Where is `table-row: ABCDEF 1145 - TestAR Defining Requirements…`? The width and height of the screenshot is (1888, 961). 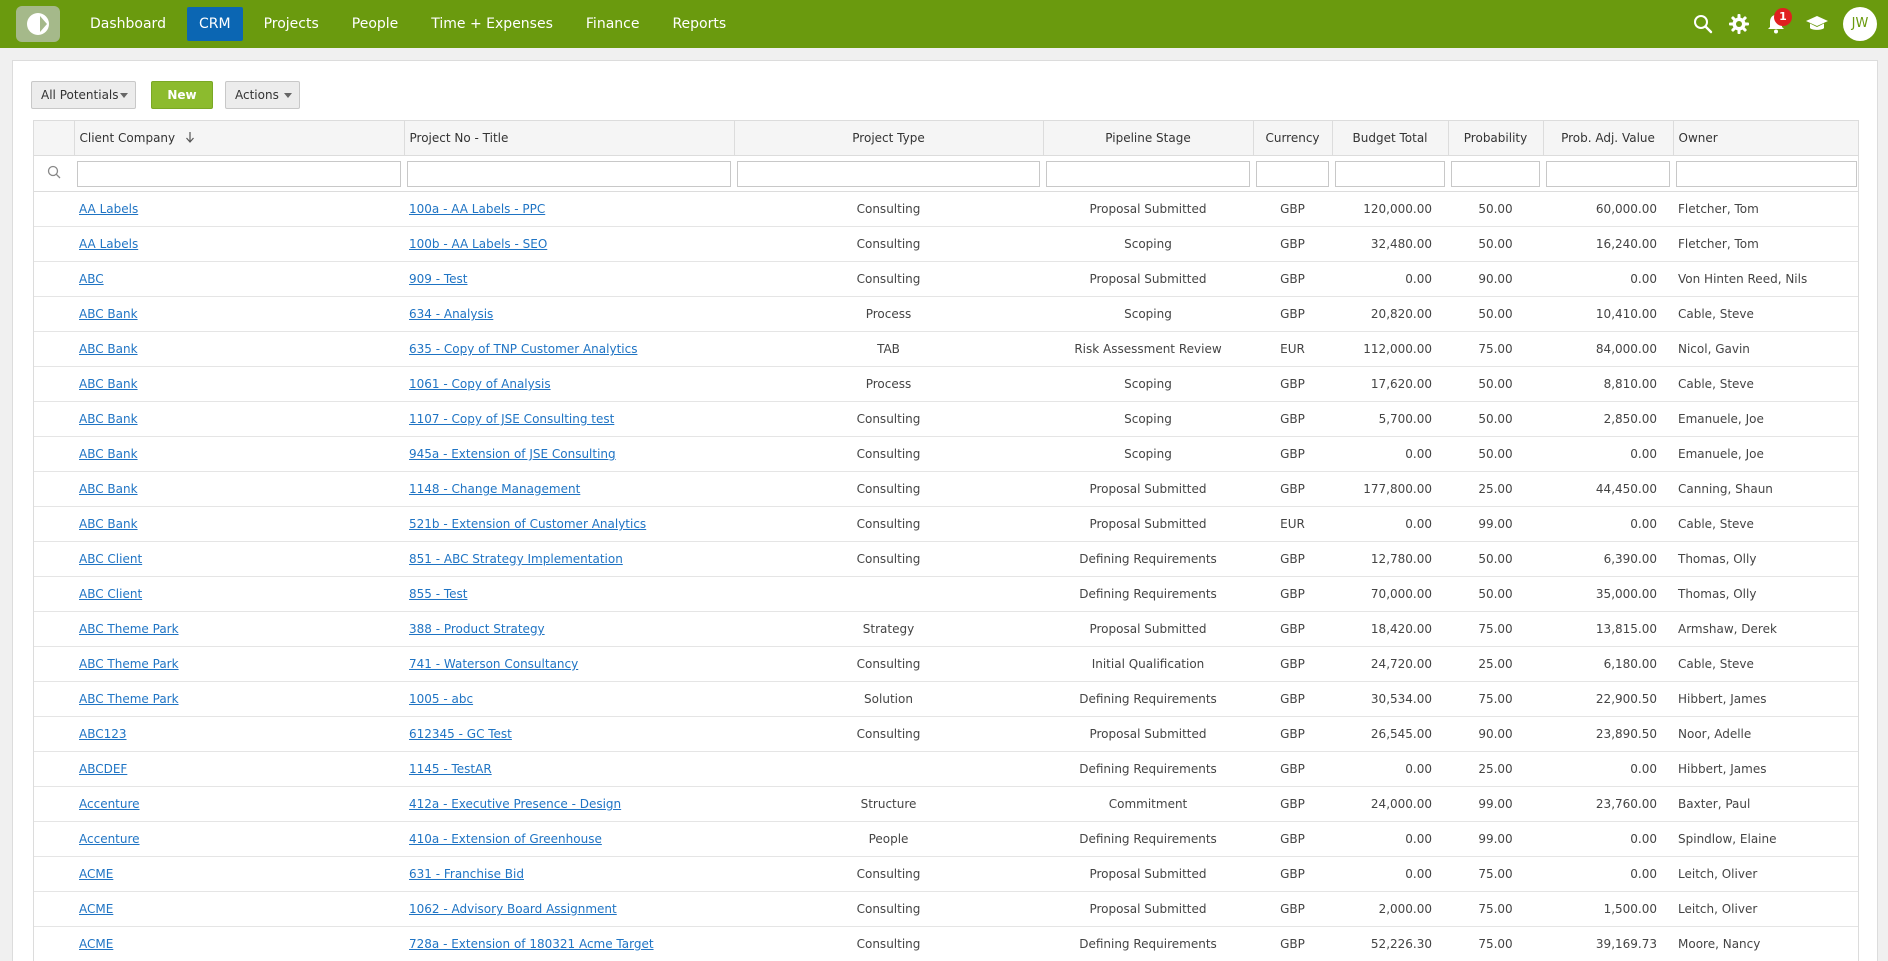
table-row: ABCDEF 1145 - TestAR Defining Requirements… is located at coordinates (946, 769).